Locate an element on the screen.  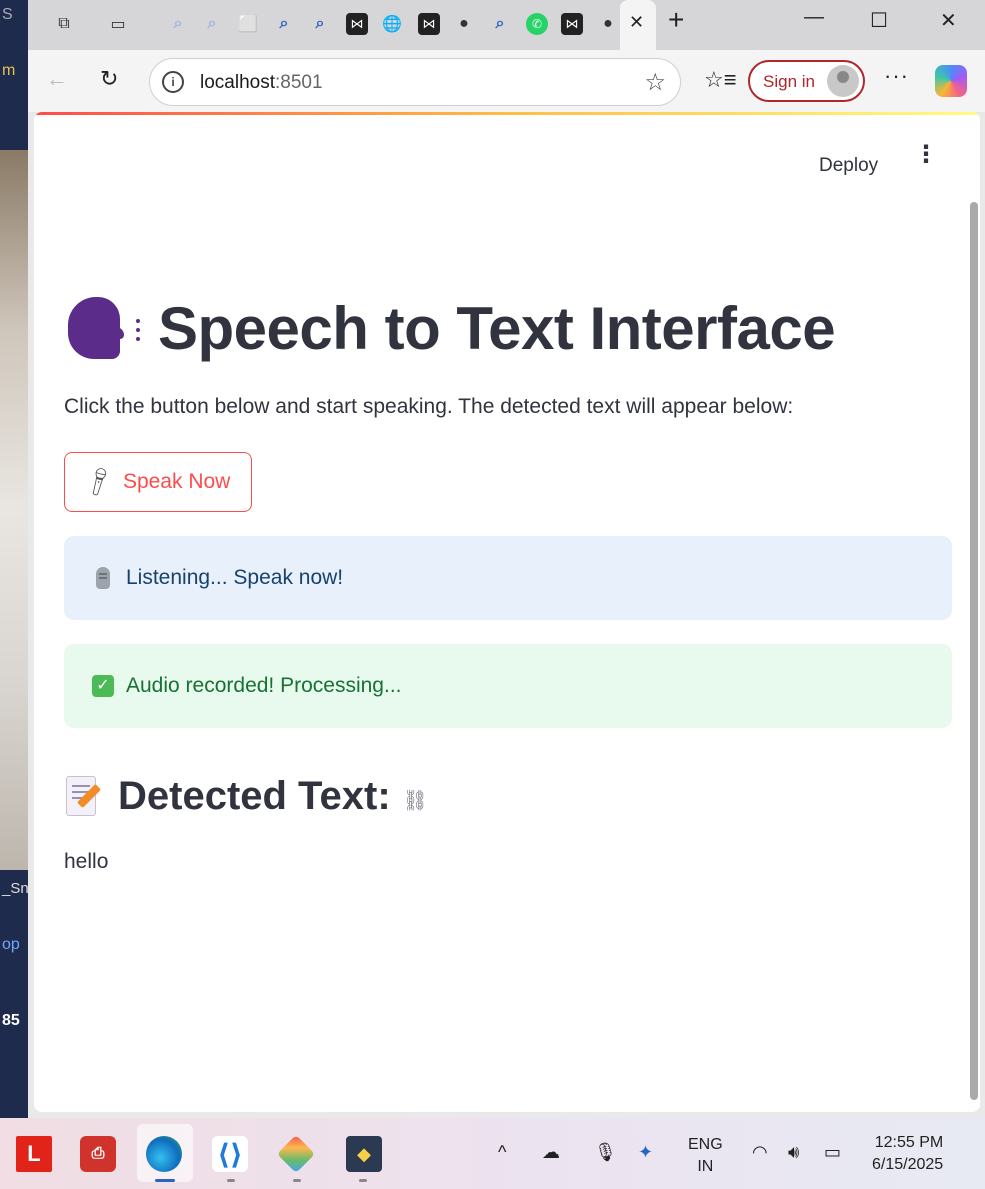
url-host: localhost is located at coordinates (237, 82).